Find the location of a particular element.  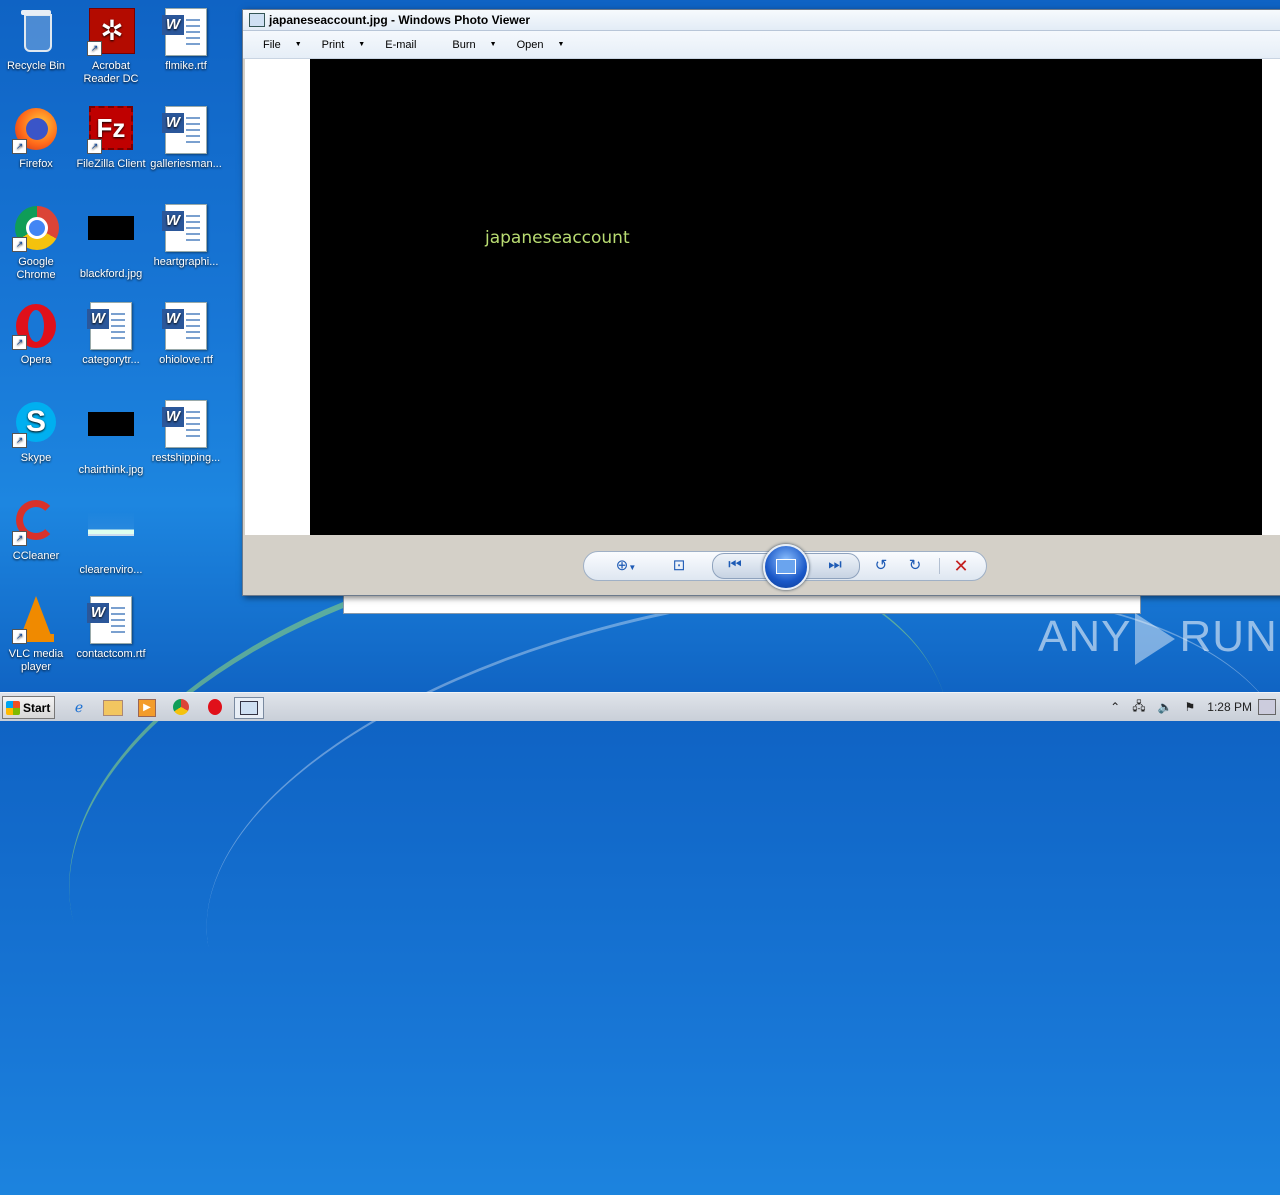

desktop-icon-ohiolove: W ohiolove.rtf is located at coordinates (186, 334).